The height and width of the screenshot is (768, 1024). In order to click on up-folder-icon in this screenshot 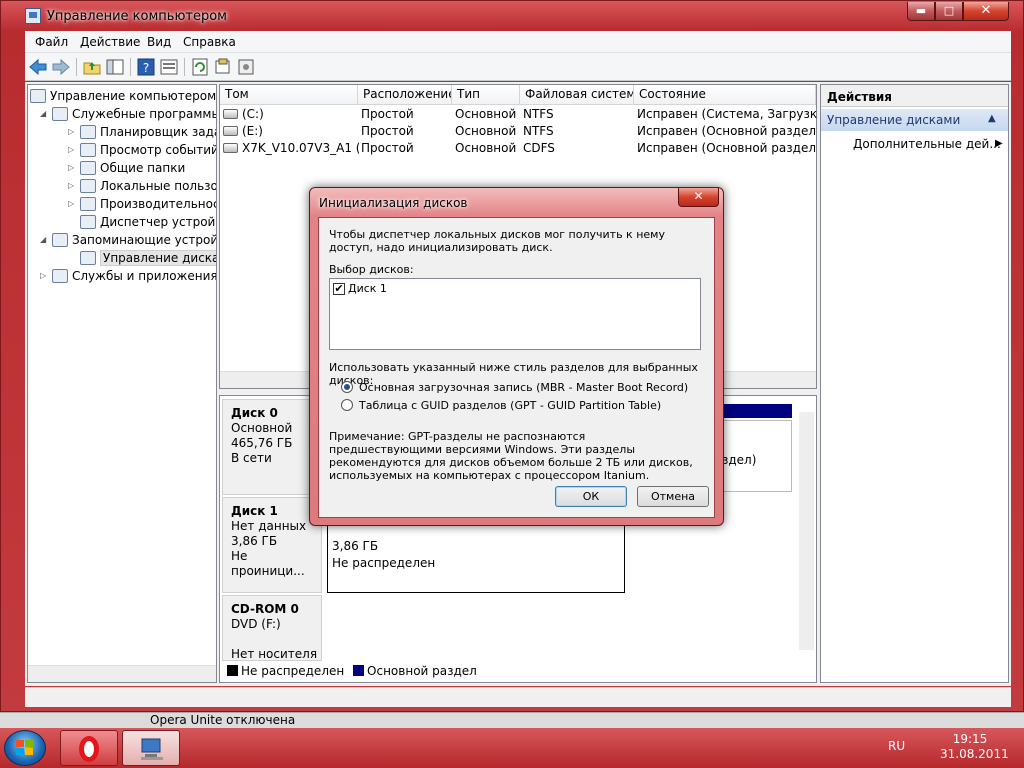, I will do `click(92, 67)`.